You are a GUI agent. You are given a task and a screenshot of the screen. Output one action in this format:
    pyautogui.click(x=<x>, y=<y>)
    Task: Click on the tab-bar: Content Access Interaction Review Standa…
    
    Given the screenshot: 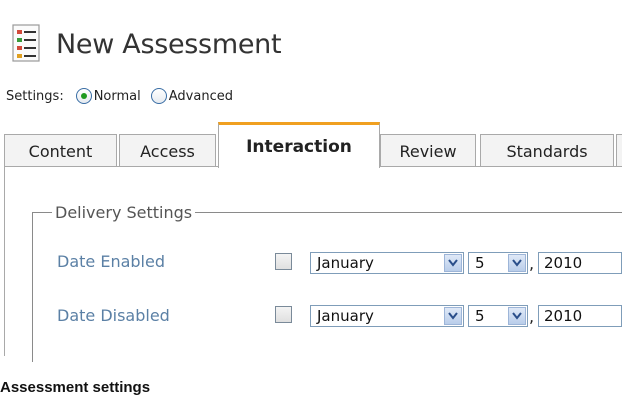 What is the action you would take?
    pyautogui.click(x=313, y=145)
    